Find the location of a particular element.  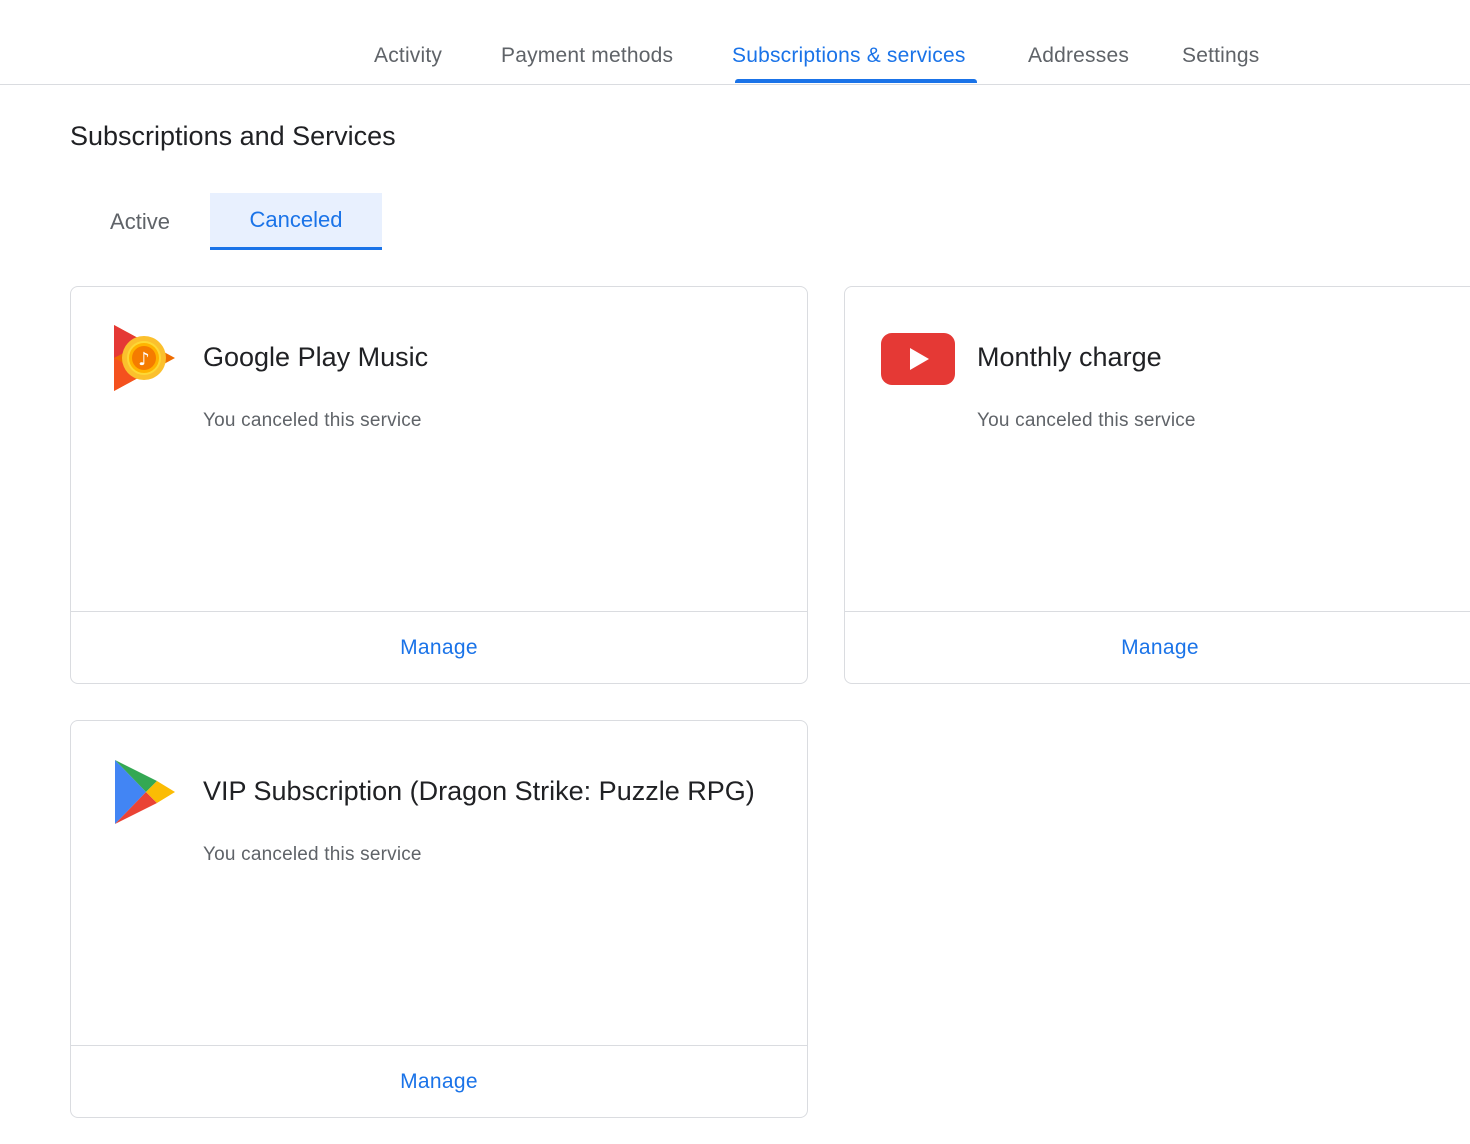

tab-canceled: Canceled is located at coordinates (296, 221).